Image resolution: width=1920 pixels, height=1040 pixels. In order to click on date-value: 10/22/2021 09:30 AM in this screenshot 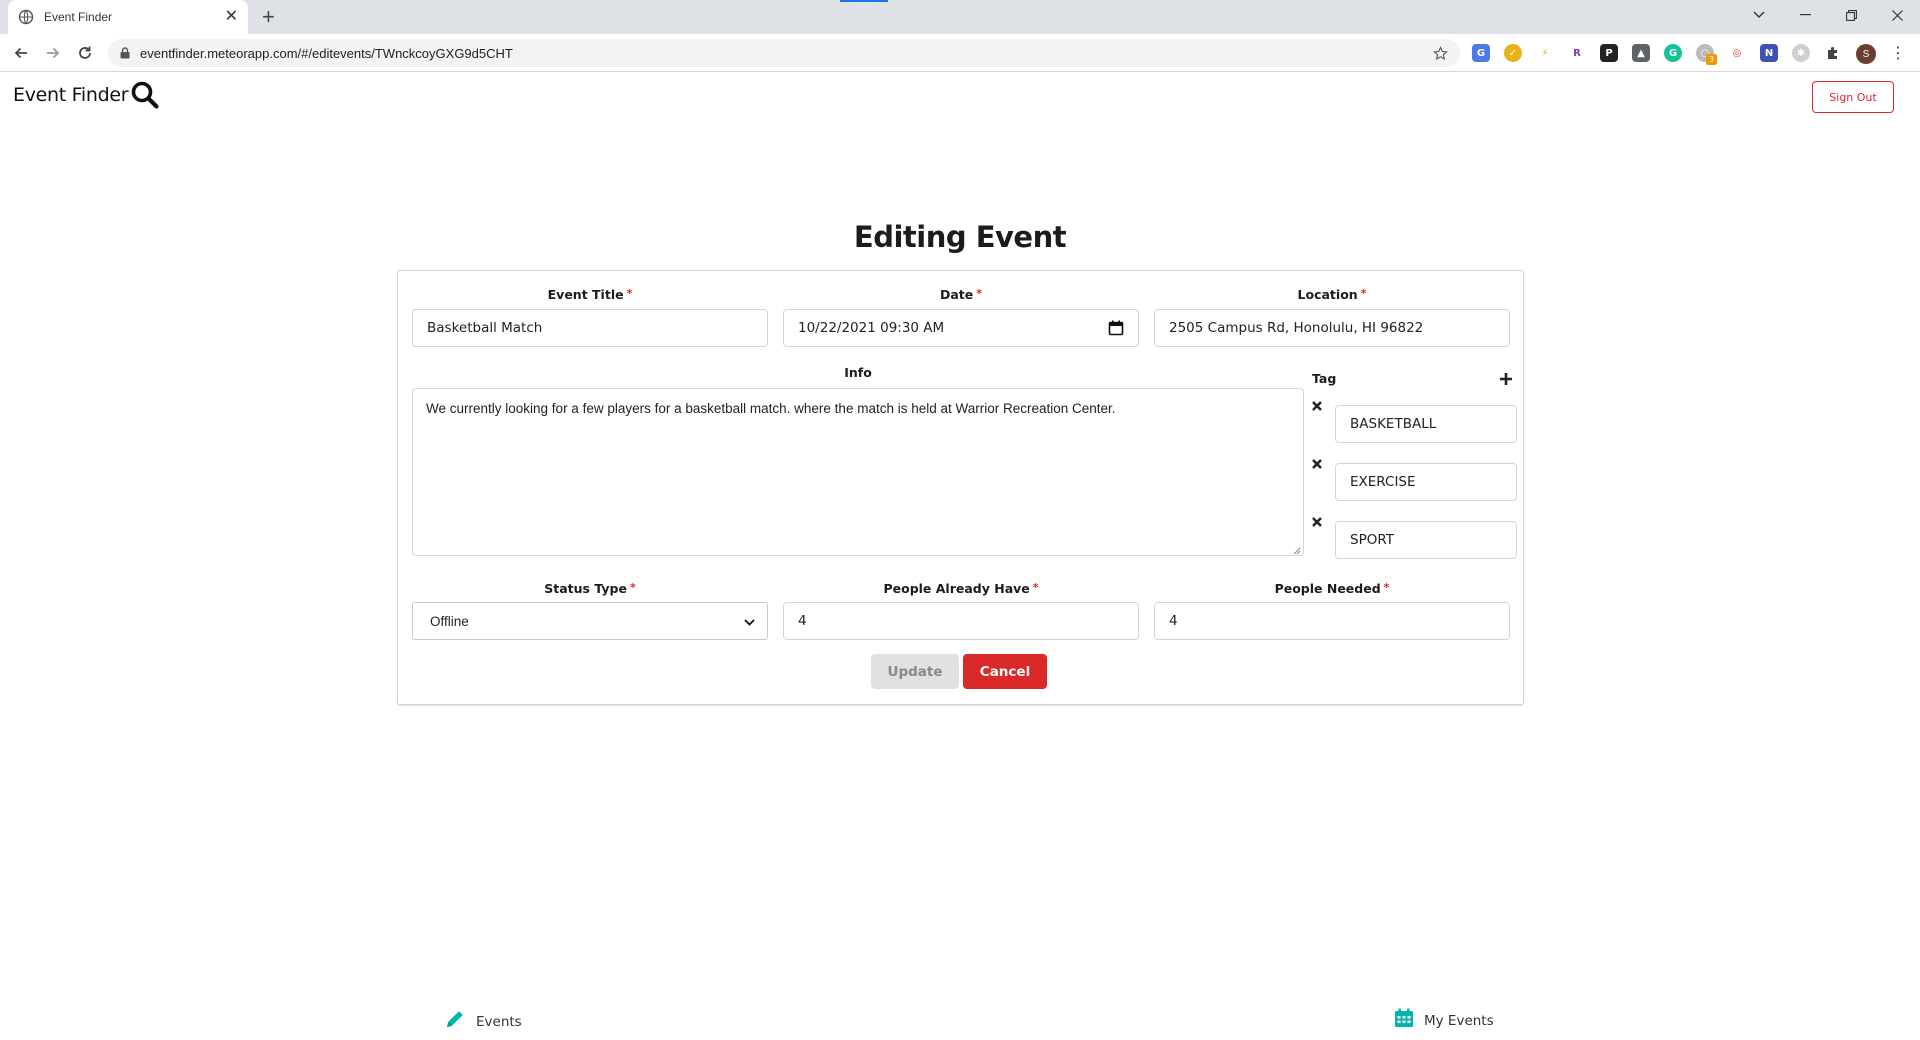, I will do `click(871, 328)`.